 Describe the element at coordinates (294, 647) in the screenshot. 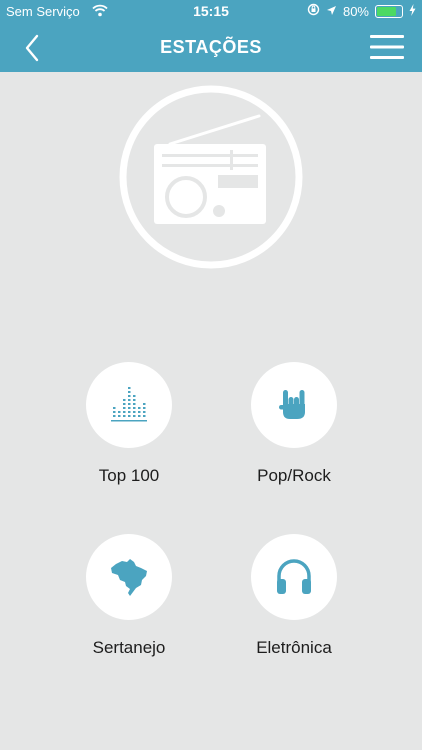

I see `category-label: Eletrônica` at that location.